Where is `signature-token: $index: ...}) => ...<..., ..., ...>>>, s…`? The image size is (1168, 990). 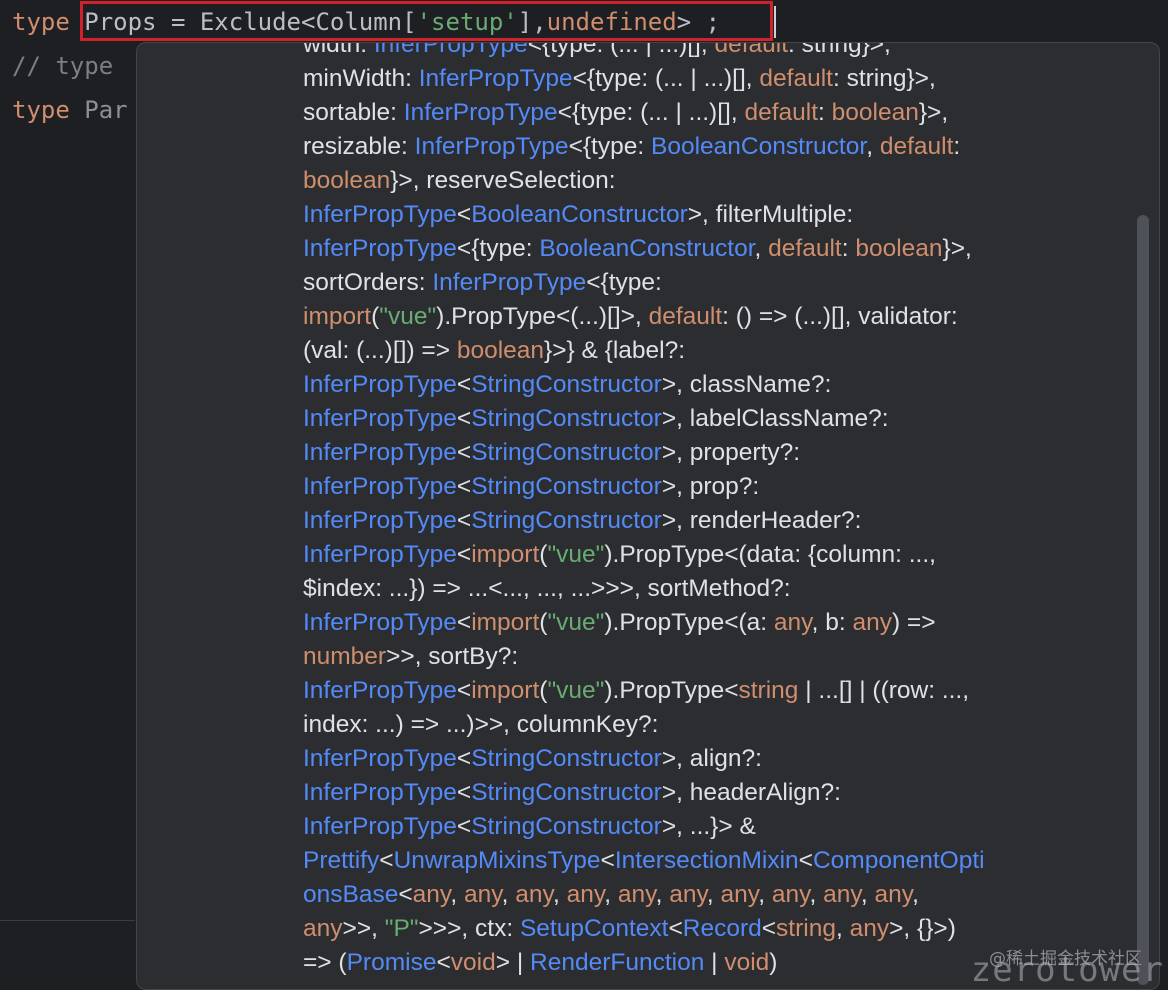
signature-token: $index: ...}) => ...<..., ..., ...>>>, s… is located at coordinates (547, 588).